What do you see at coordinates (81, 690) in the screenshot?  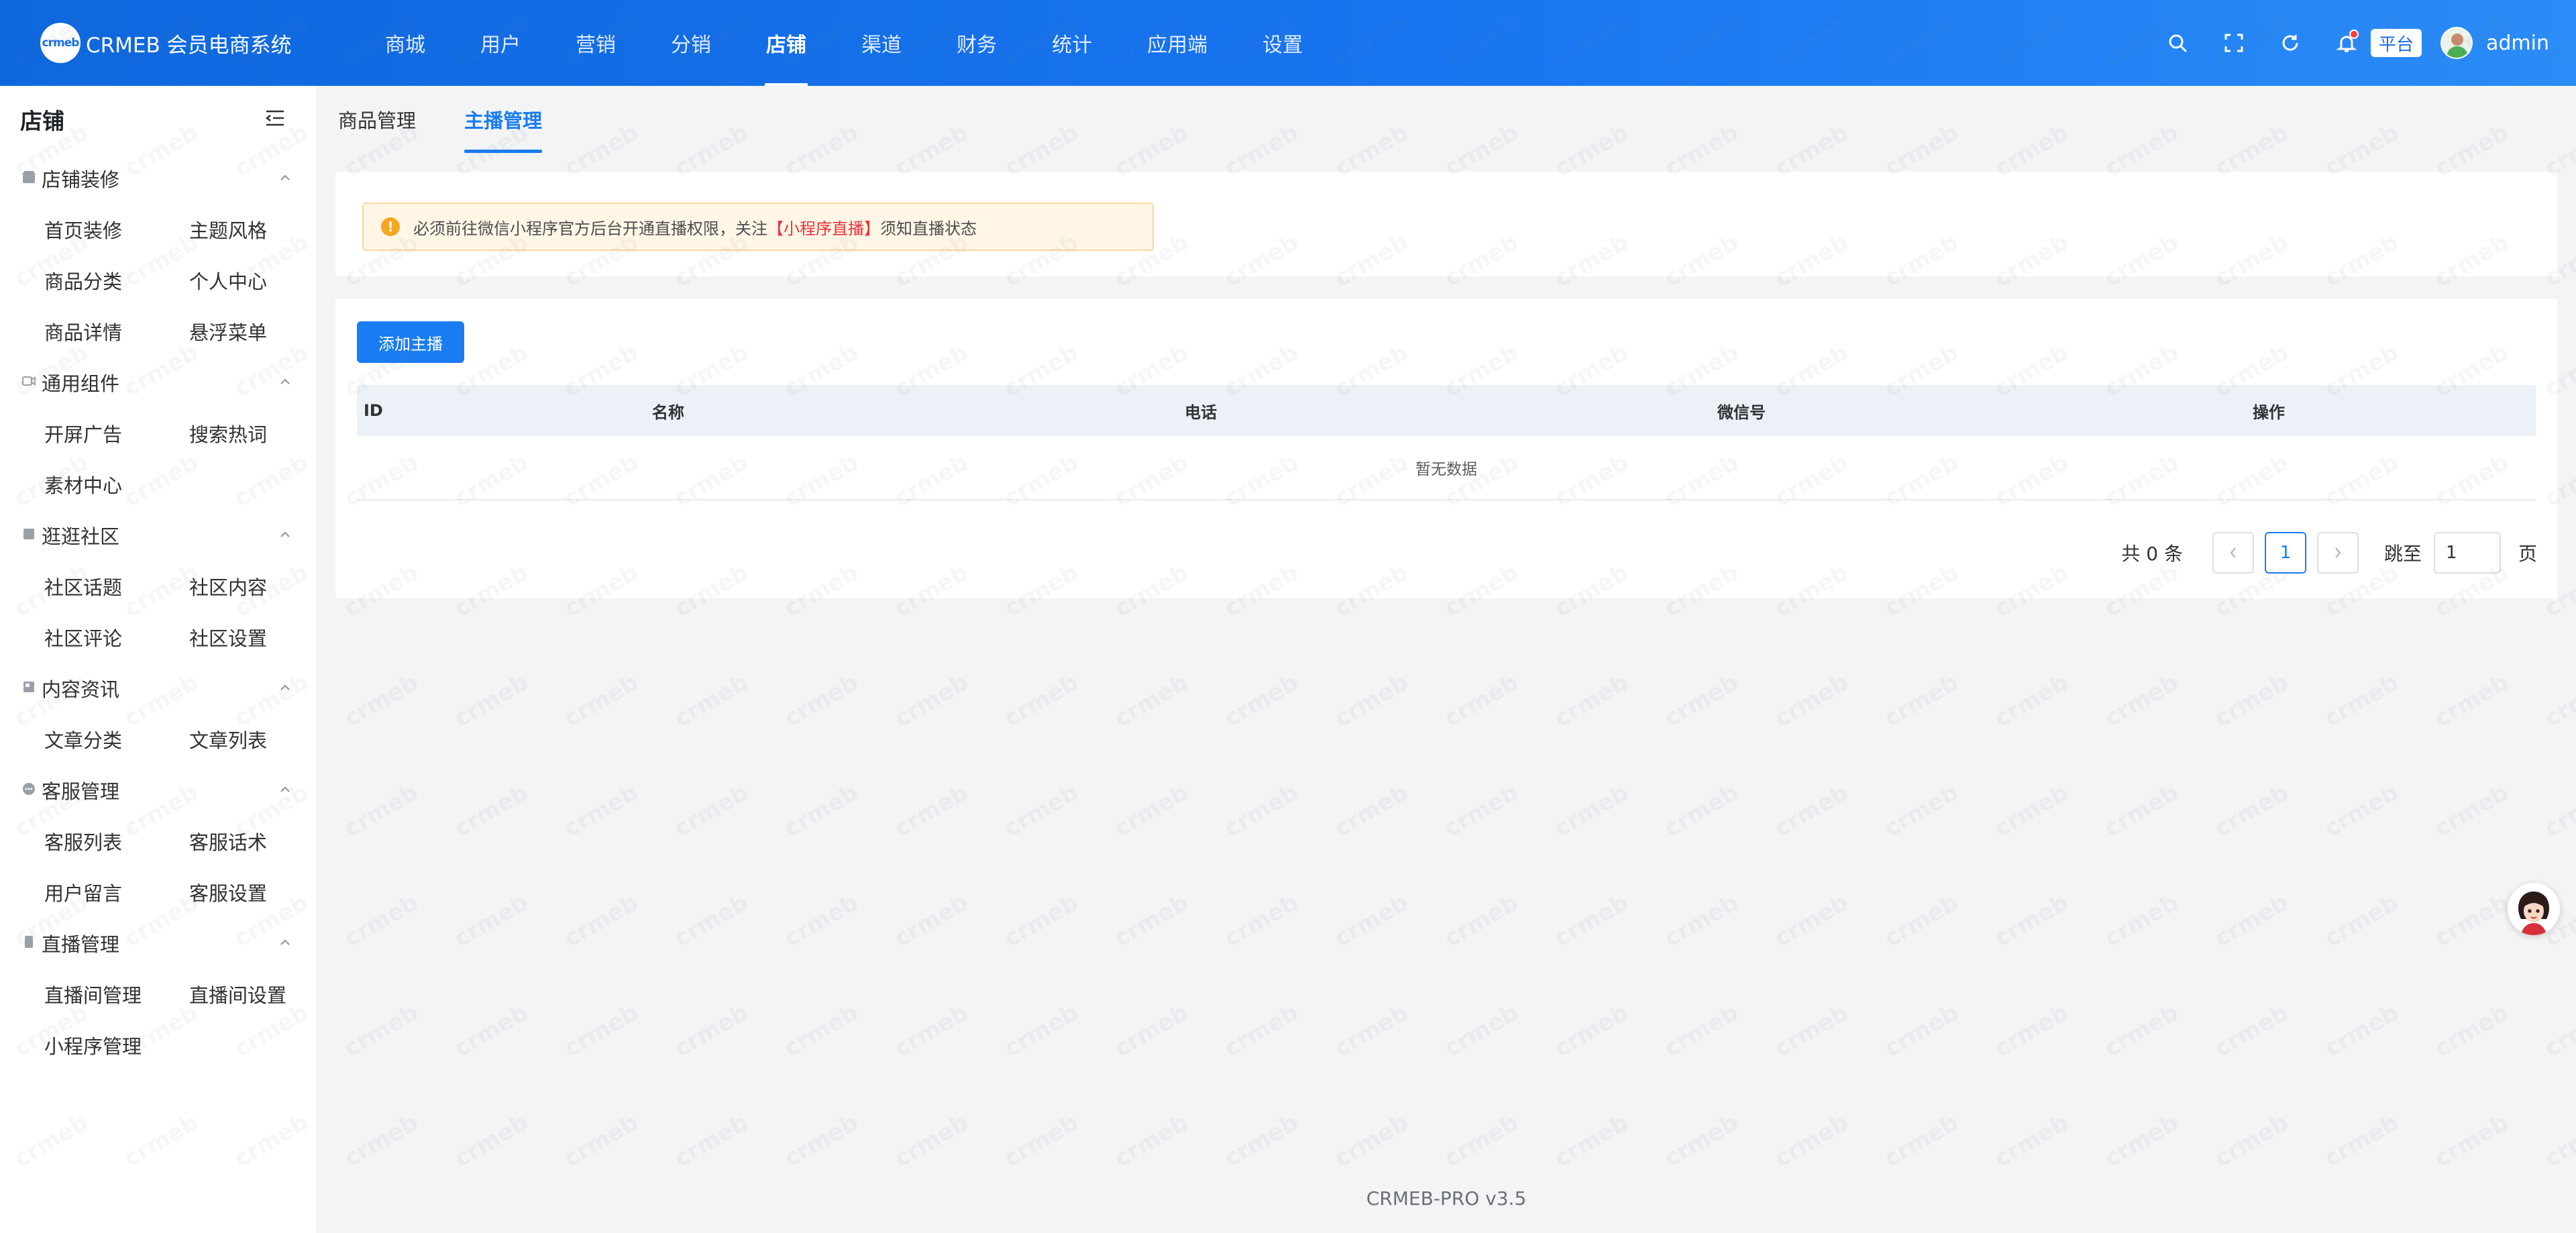 I see `sidebar-group-label: 内容资讯` at bounding box center [81, 690].